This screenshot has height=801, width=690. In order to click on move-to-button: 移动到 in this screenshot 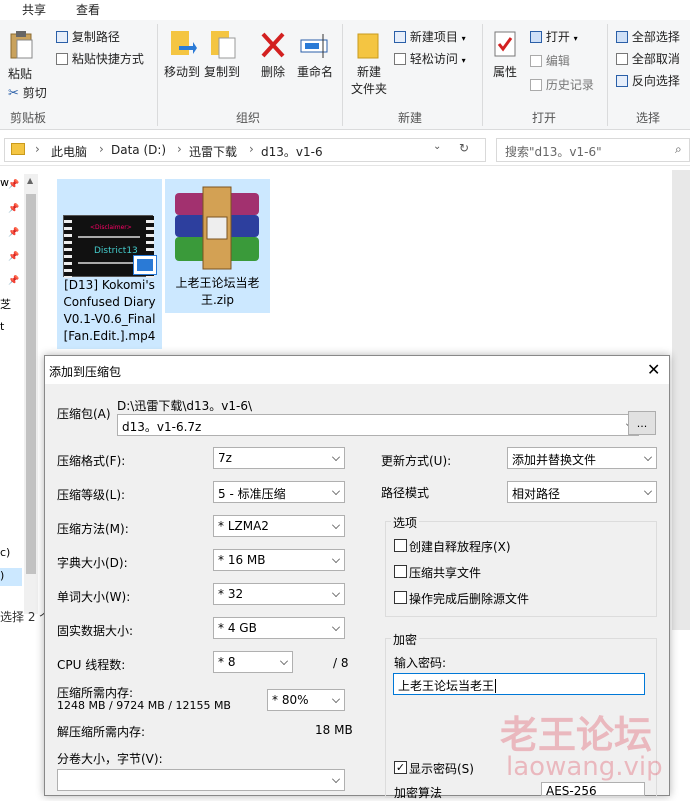, I will do `click(182, 54)`.